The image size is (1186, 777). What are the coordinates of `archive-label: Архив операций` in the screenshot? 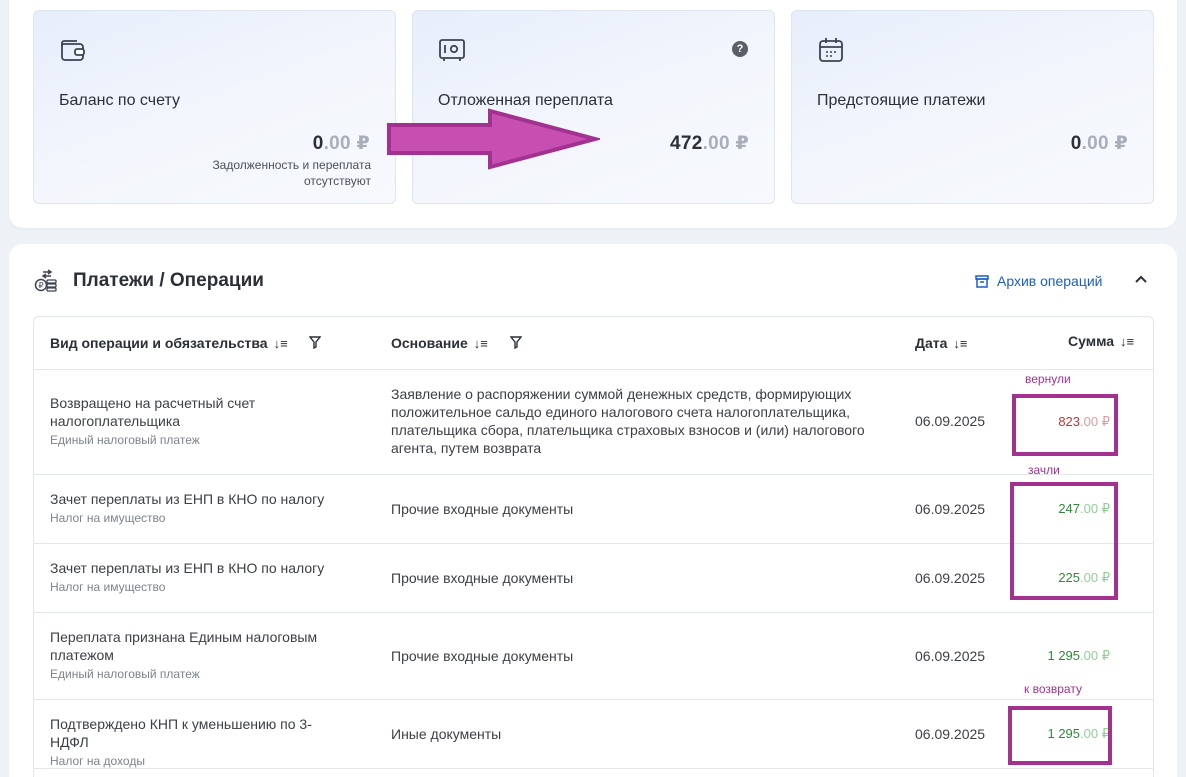 It's located at (1050, 281).